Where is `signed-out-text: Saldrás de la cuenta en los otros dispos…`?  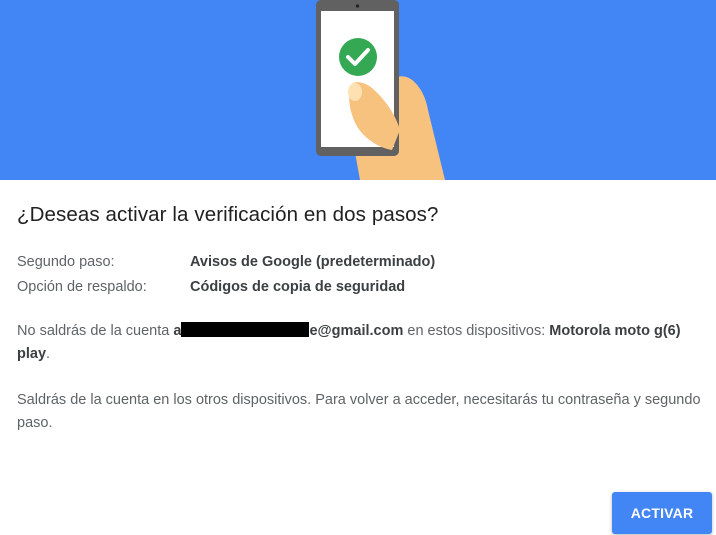
signed-out-text: Saldrás de la cuenta en los otros dispos… is located at coordinates (359, 411).